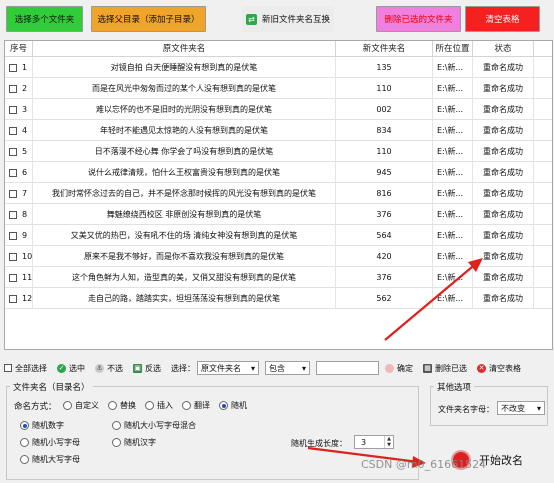 Image resolution: width=554 pixels, height=483 pixels. Describe the element at coordinates (424, 464) in the screenshot. I see `watermark: CSDN @m0_61661524` at that location.